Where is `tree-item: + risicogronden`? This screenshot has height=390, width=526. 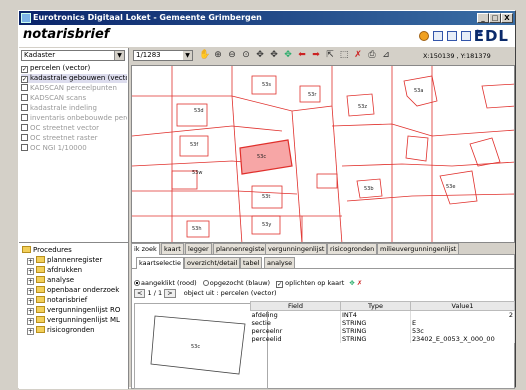
tree-item: + risicogronden is located at coordinates (61, 330).